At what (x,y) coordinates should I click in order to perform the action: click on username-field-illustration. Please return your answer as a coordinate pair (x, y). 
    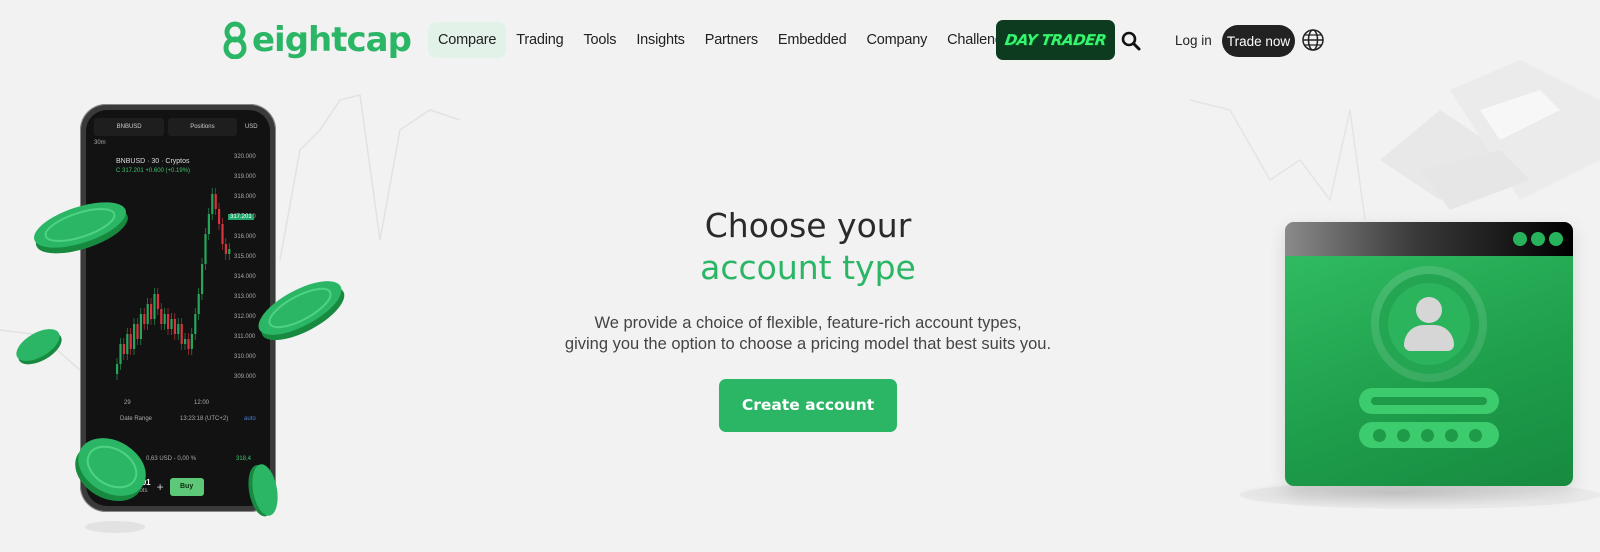
    Looking at the image, I should click on (1429, 401).